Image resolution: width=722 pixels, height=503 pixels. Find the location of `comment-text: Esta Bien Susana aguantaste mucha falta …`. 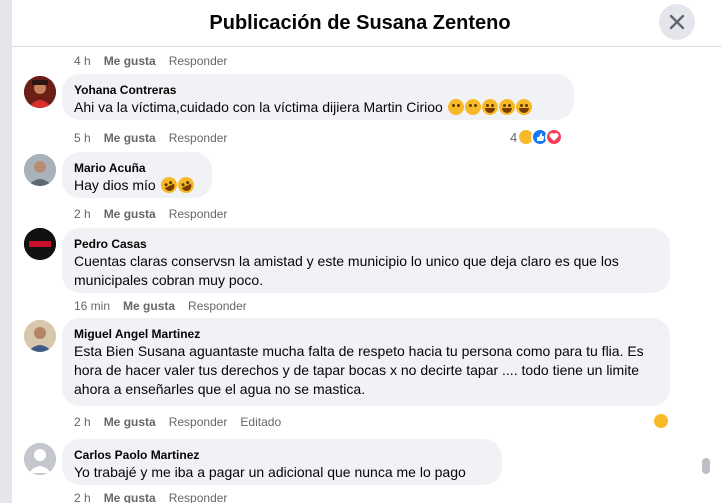

comment-text: Esta Bien Susana aguantaste mucha falta … is located at coordinates (359, 370).